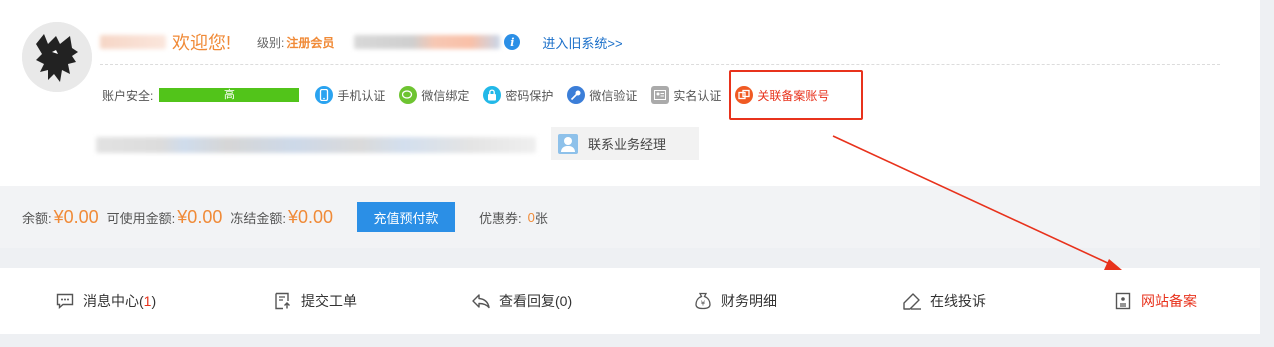 The height and width of the screenshot is (347, 1274). Describe the element at coordinates (568, 143) in the screenshot. I see `user-icon` at that location.